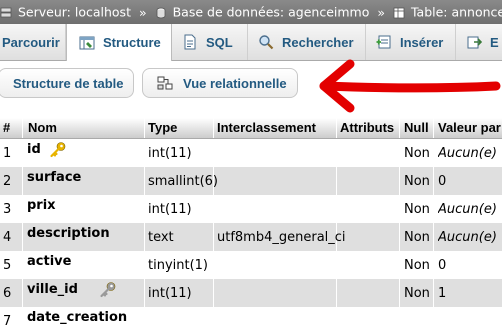  I want to click on tab-label: Parcourir, so click(31, 42).